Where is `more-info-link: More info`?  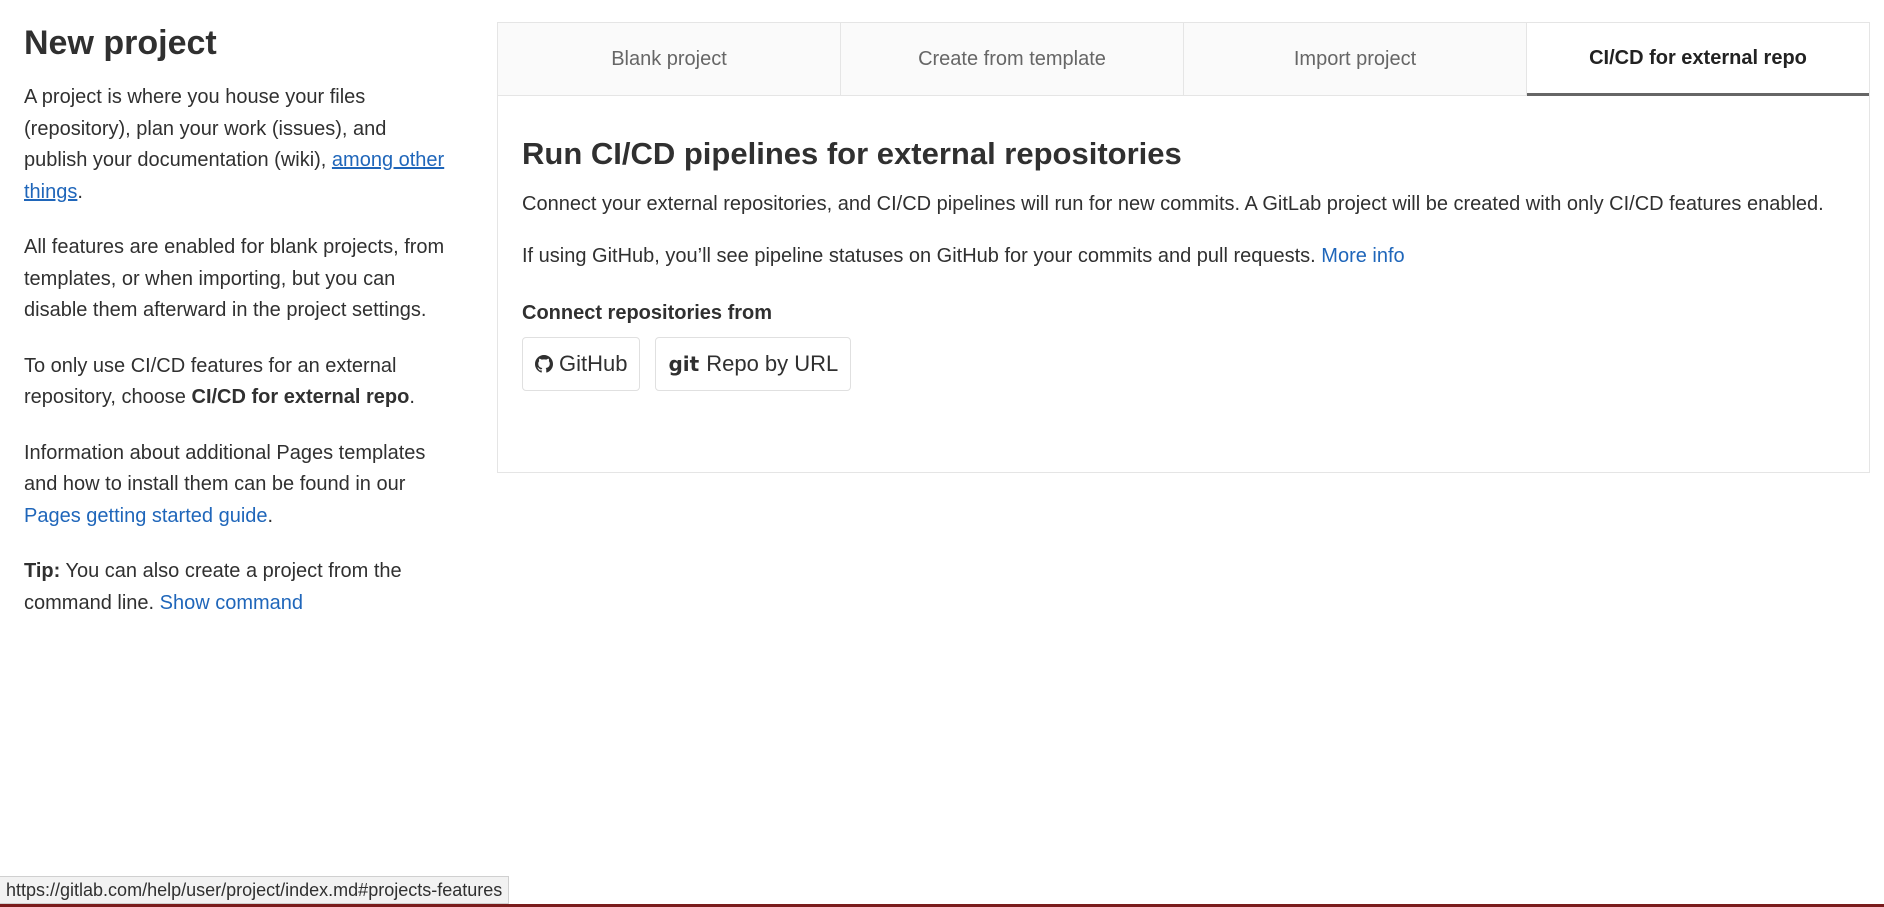
more-info-link: More info is located at coordinates (1362, 256).